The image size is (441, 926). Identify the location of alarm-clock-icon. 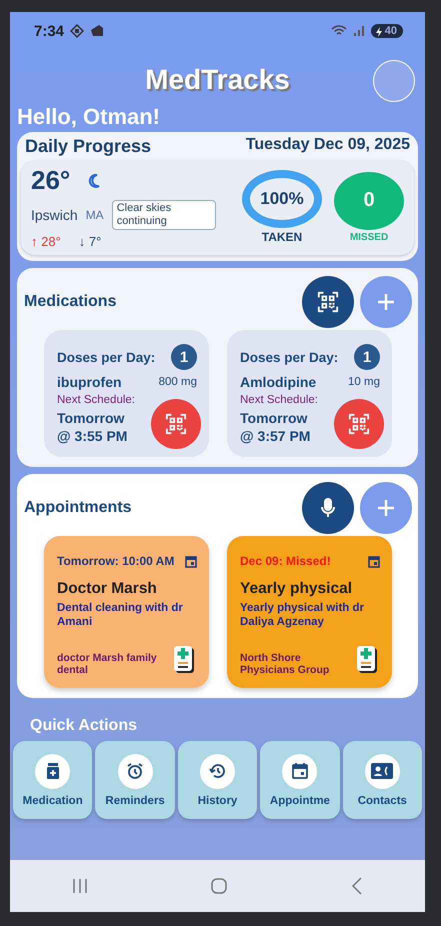
(135, 771).